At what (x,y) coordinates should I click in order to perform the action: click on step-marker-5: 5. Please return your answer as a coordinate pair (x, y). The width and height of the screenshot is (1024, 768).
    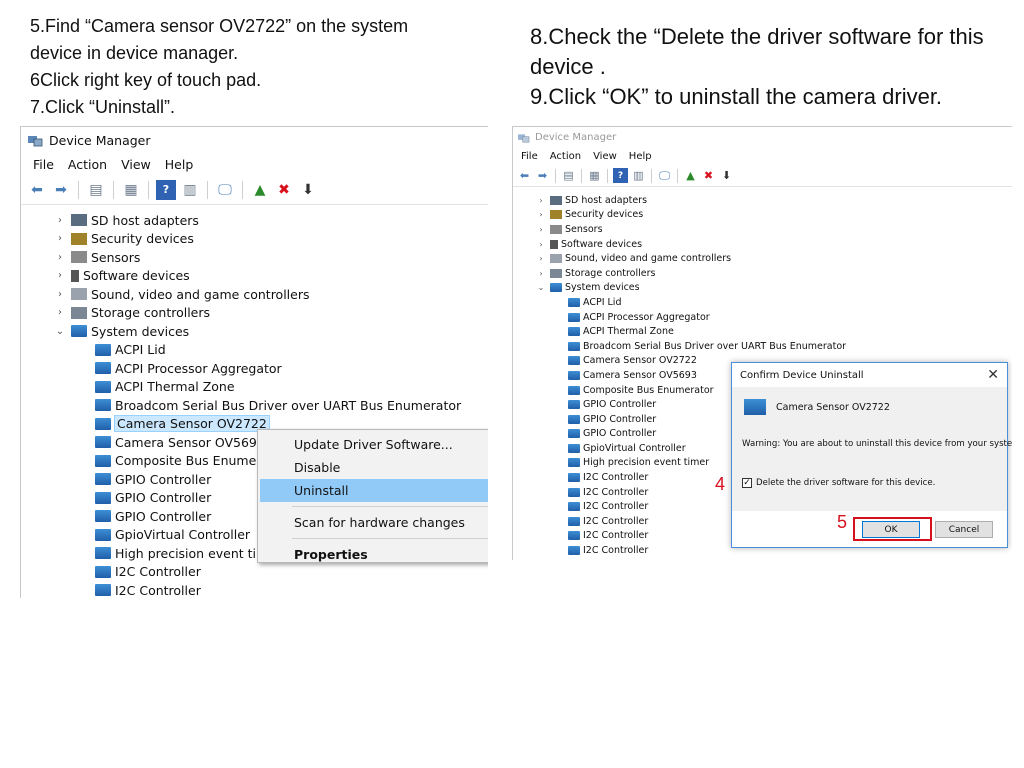
    Looking at the image, I should click on (842, 522).